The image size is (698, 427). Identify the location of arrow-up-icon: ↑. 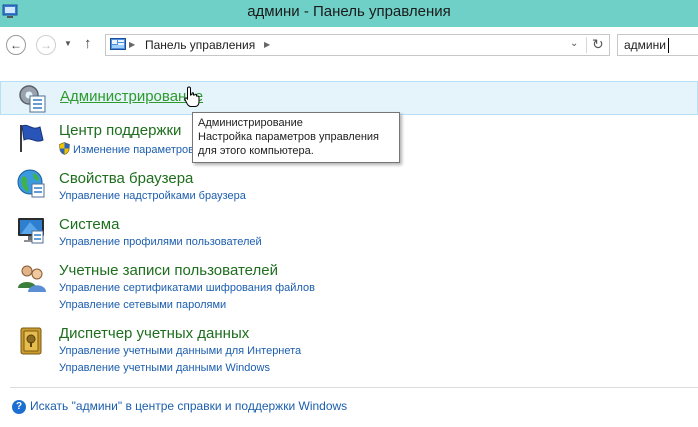
(88, 43).